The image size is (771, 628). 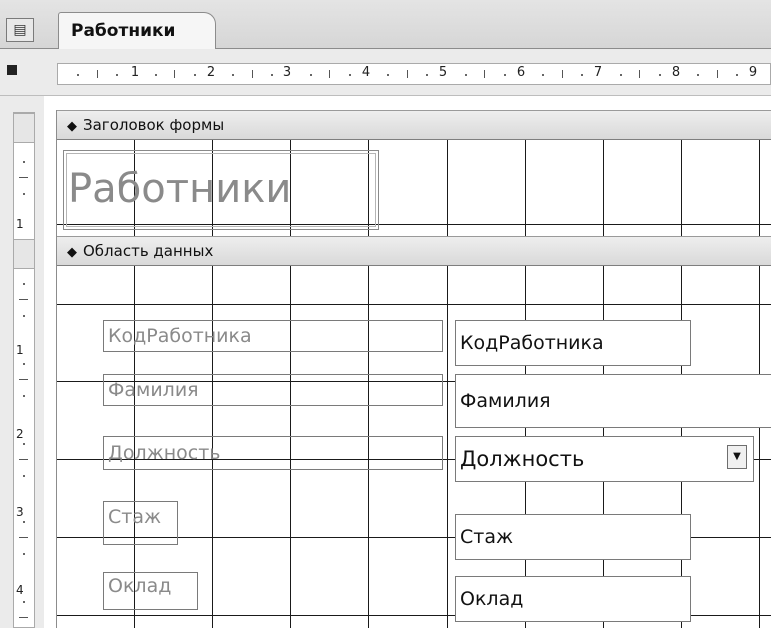 I want to click on field-text: КодРаботника, so click(x=532, y=343).